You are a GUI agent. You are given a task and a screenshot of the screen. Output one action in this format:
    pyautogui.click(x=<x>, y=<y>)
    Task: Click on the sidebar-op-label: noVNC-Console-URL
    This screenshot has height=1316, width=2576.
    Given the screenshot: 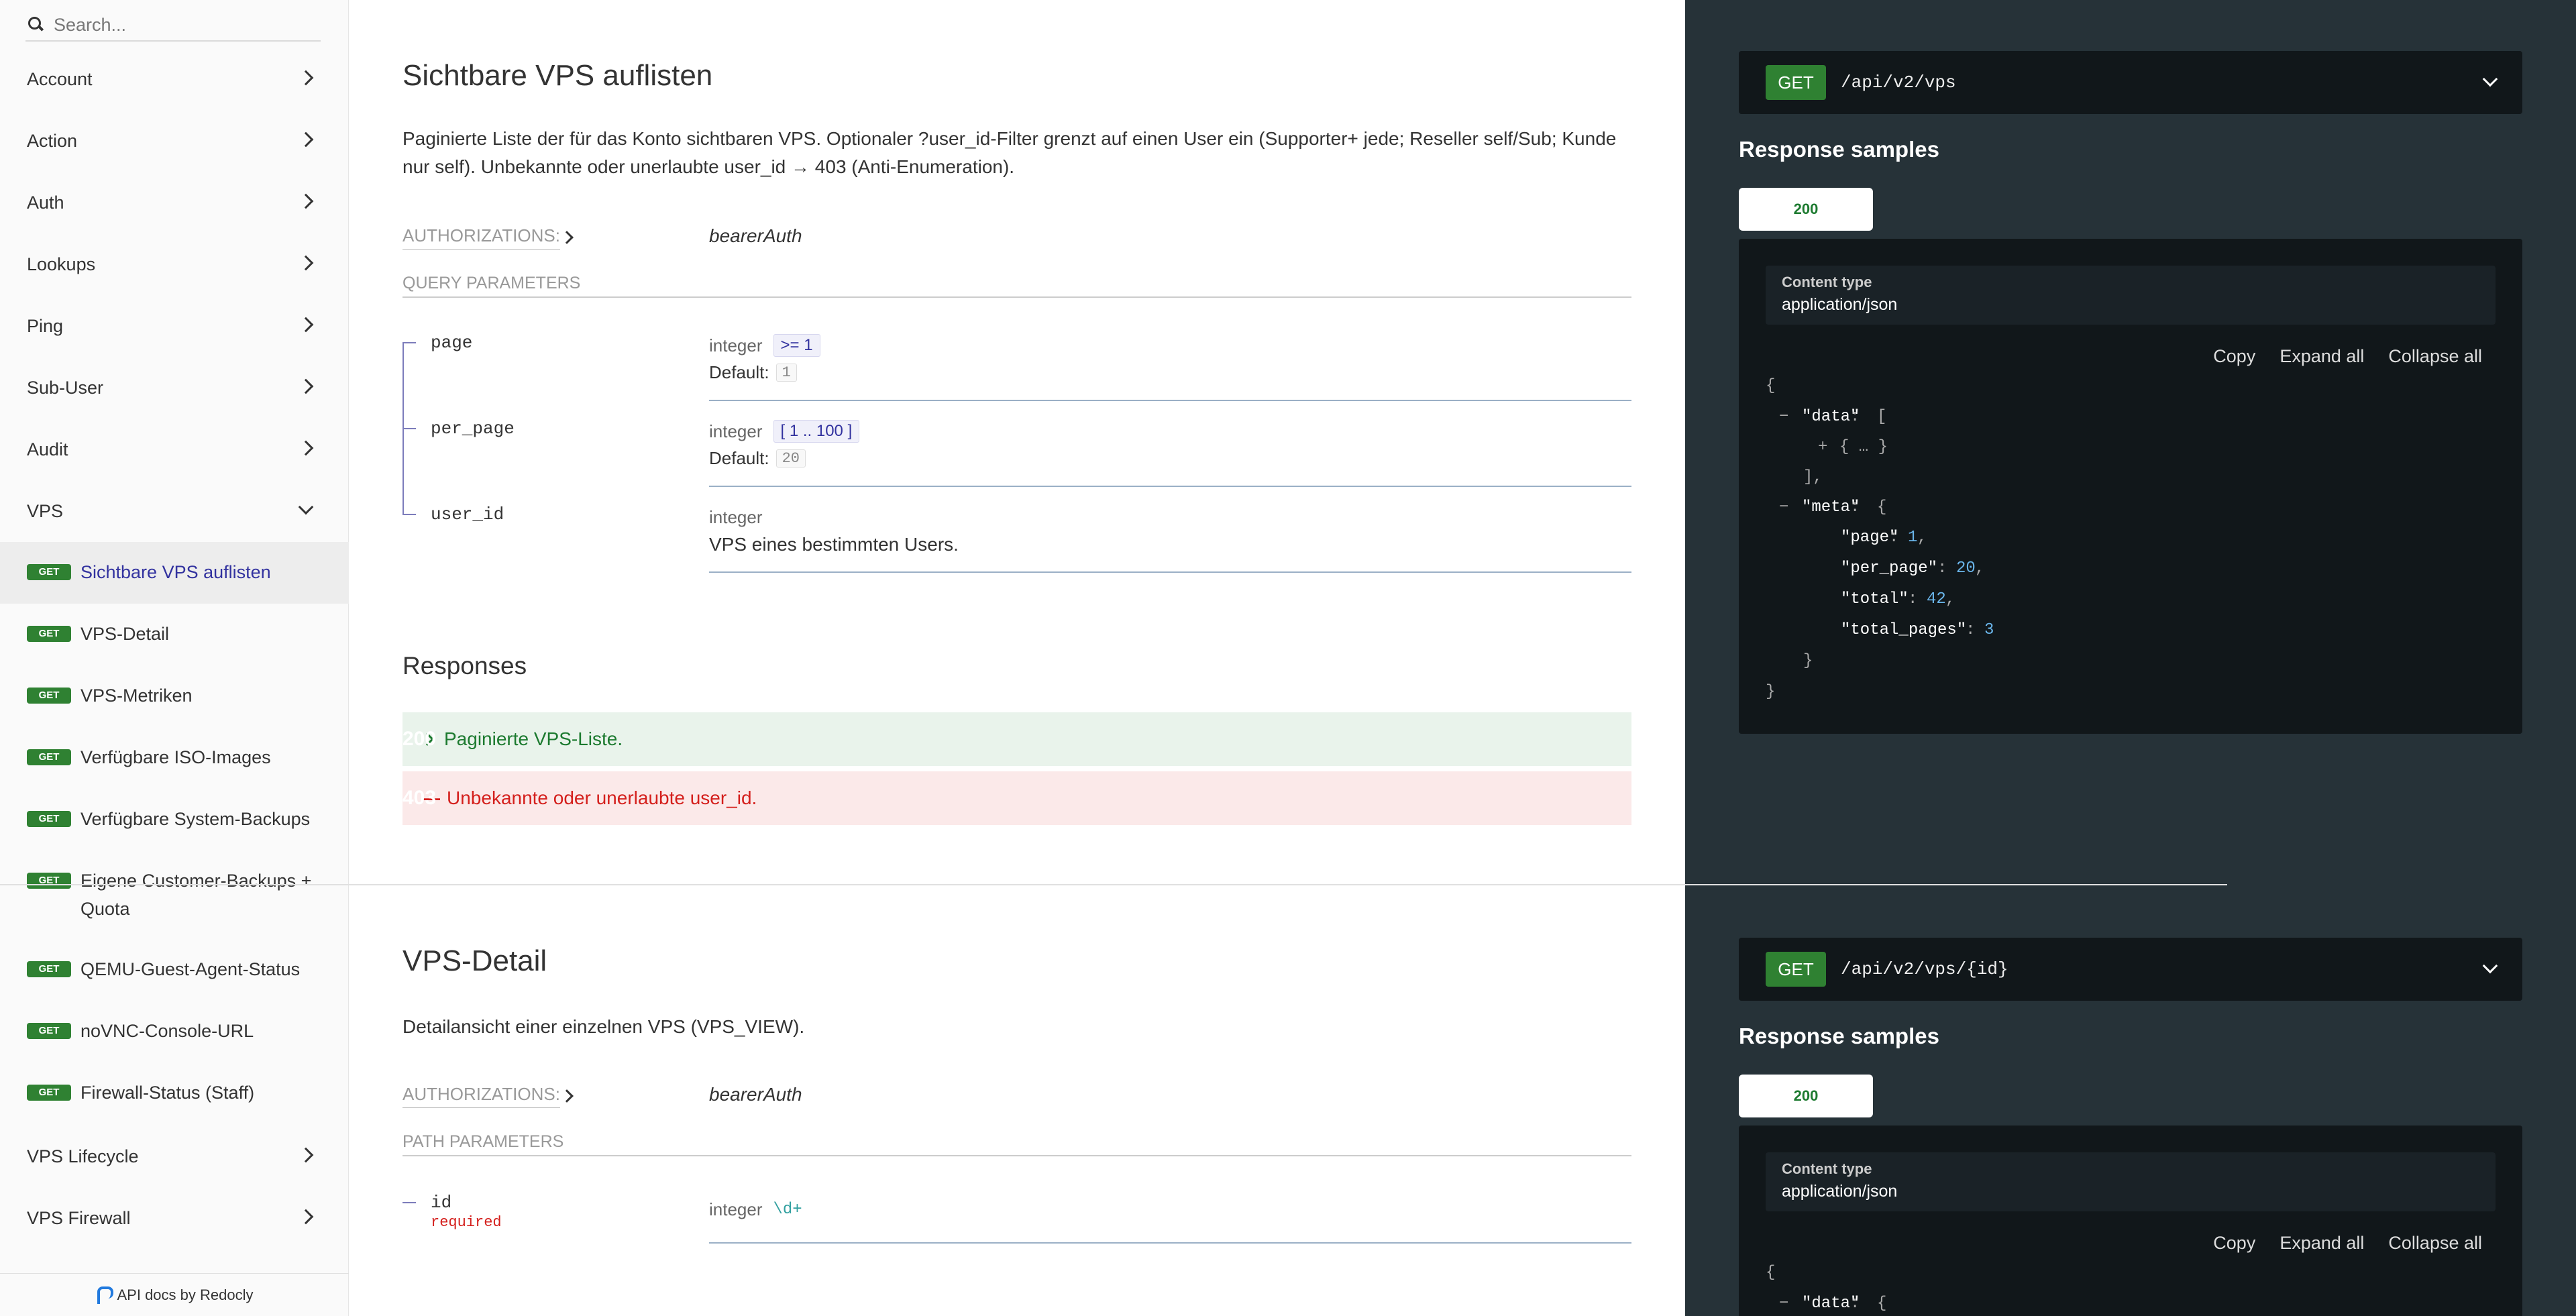 What is the action you would take?
    pyautogui.click(x=167, y=1031)
    